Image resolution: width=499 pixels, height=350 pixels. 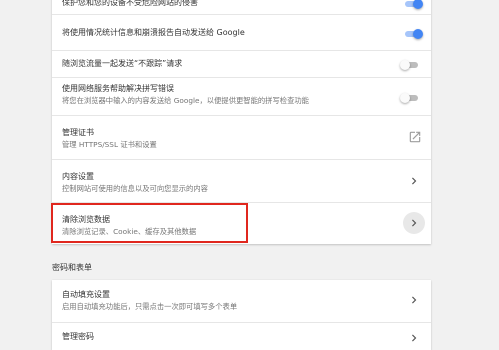 I want to click on setting-row-label: 将使用情况统计信息和崩溃报告自动发送给 Google, so click(x=153, y=32).